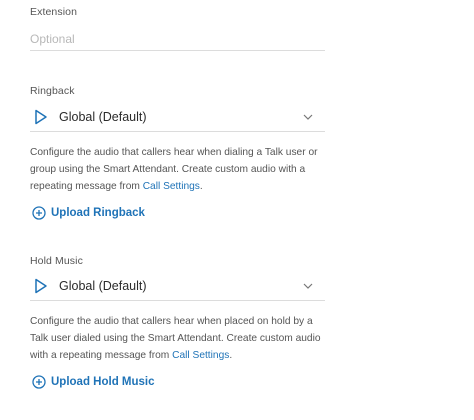 This screenshot has width=474, height=420. What do you see at coordinates (54, 12) in the screenshot?
I see `extension-label: Extension` at bounding box center [54, 12].